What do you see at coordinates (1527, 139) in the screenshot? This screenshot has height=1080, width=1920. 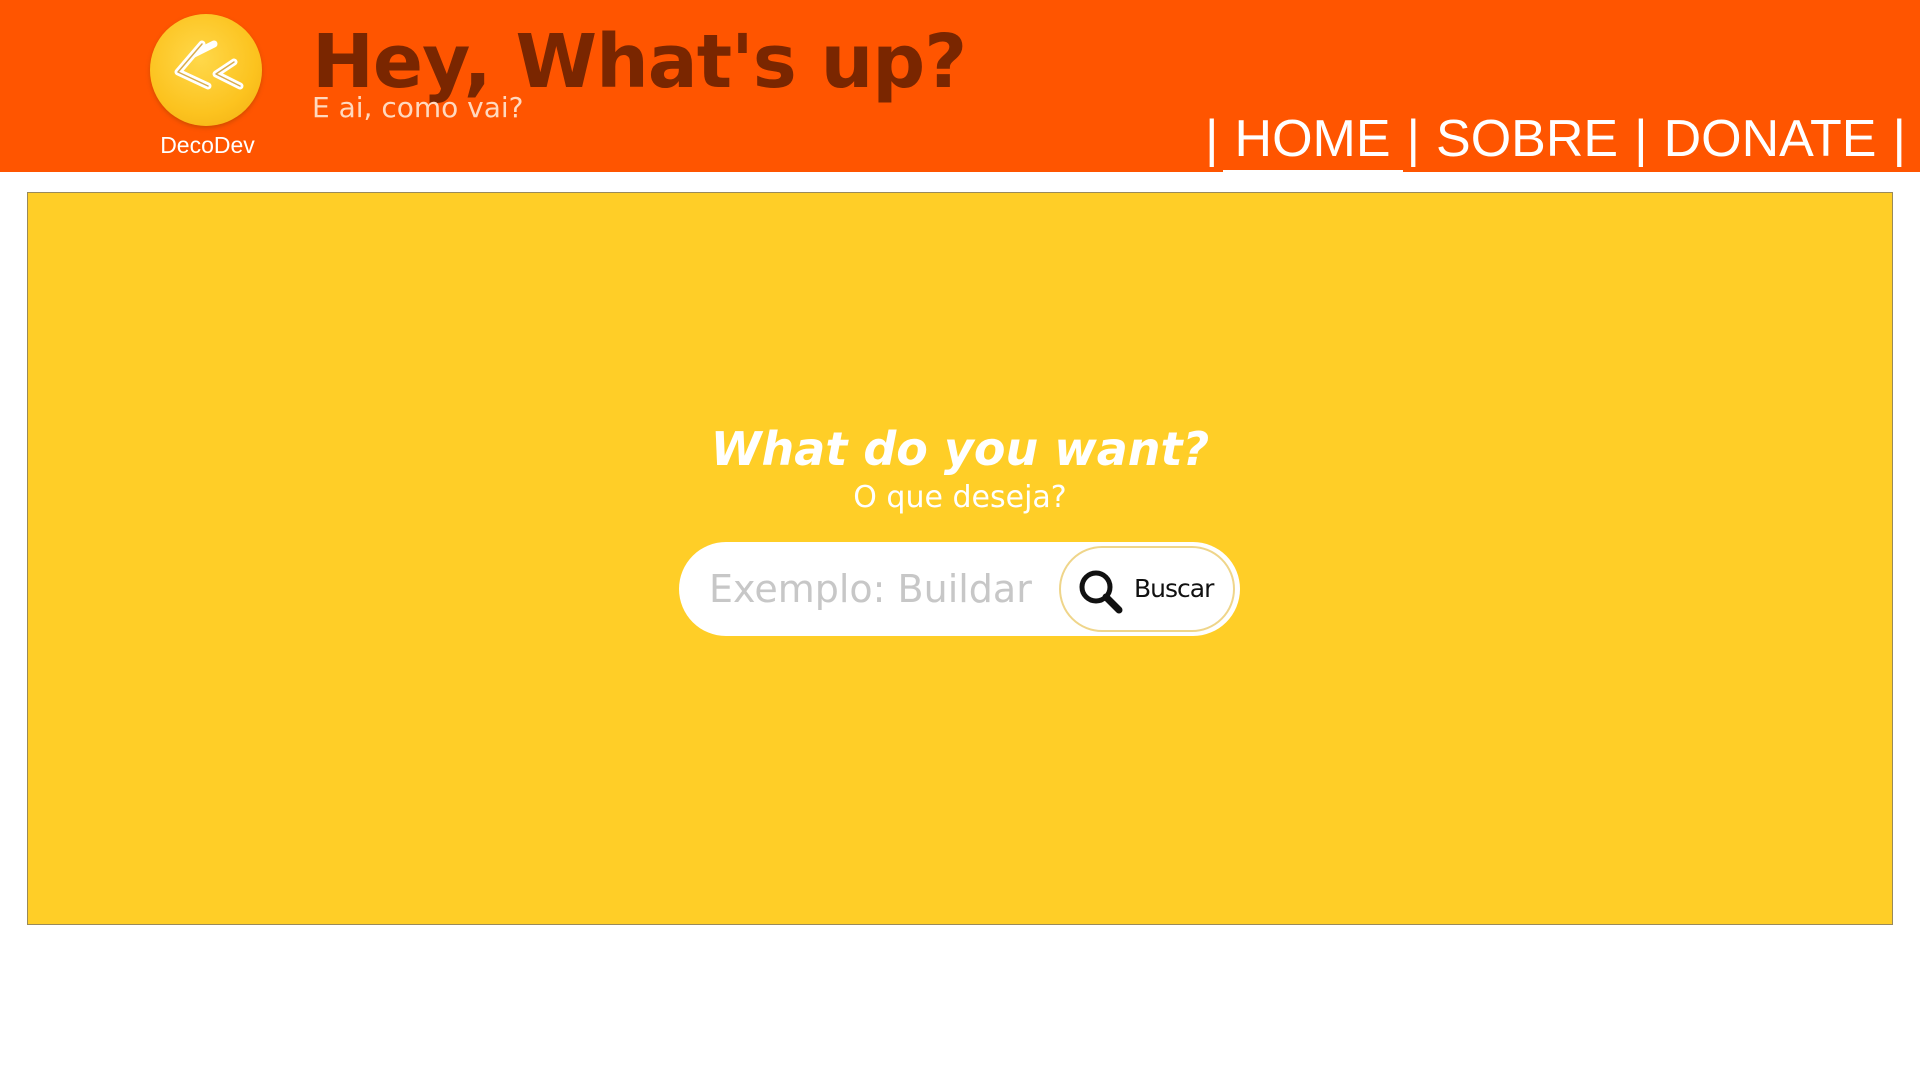 I see `nav-item-sobre: SOBRE` at bounding box center [1527, 139].